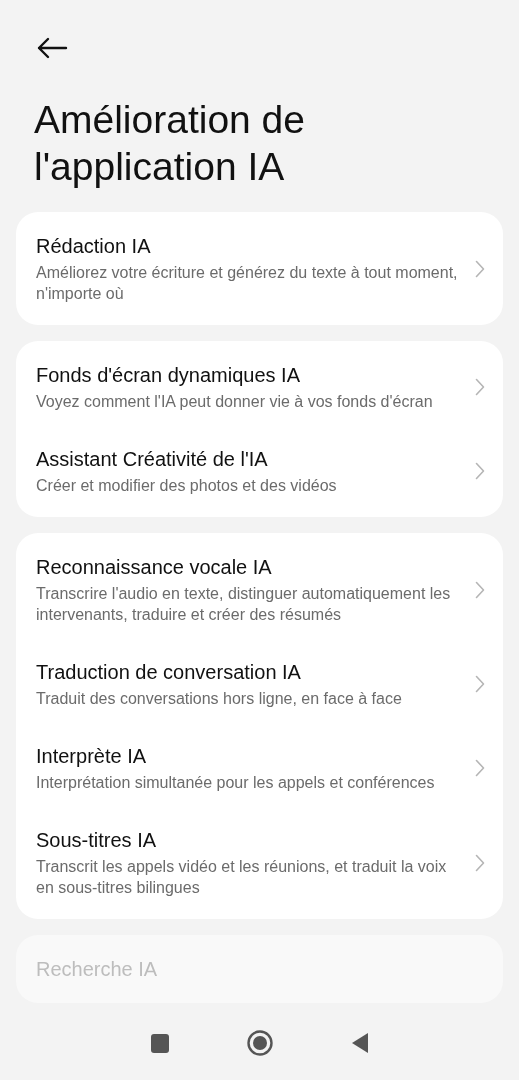  I want to click on item-description: Interprétation simultanée pour les appels et conférences, so click(236, 783).